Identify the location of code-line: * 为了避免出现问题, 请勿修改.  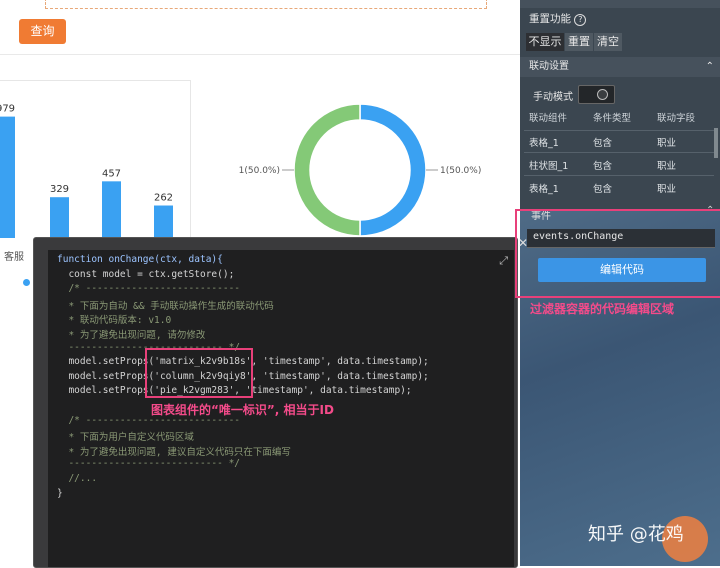
(131, 335).